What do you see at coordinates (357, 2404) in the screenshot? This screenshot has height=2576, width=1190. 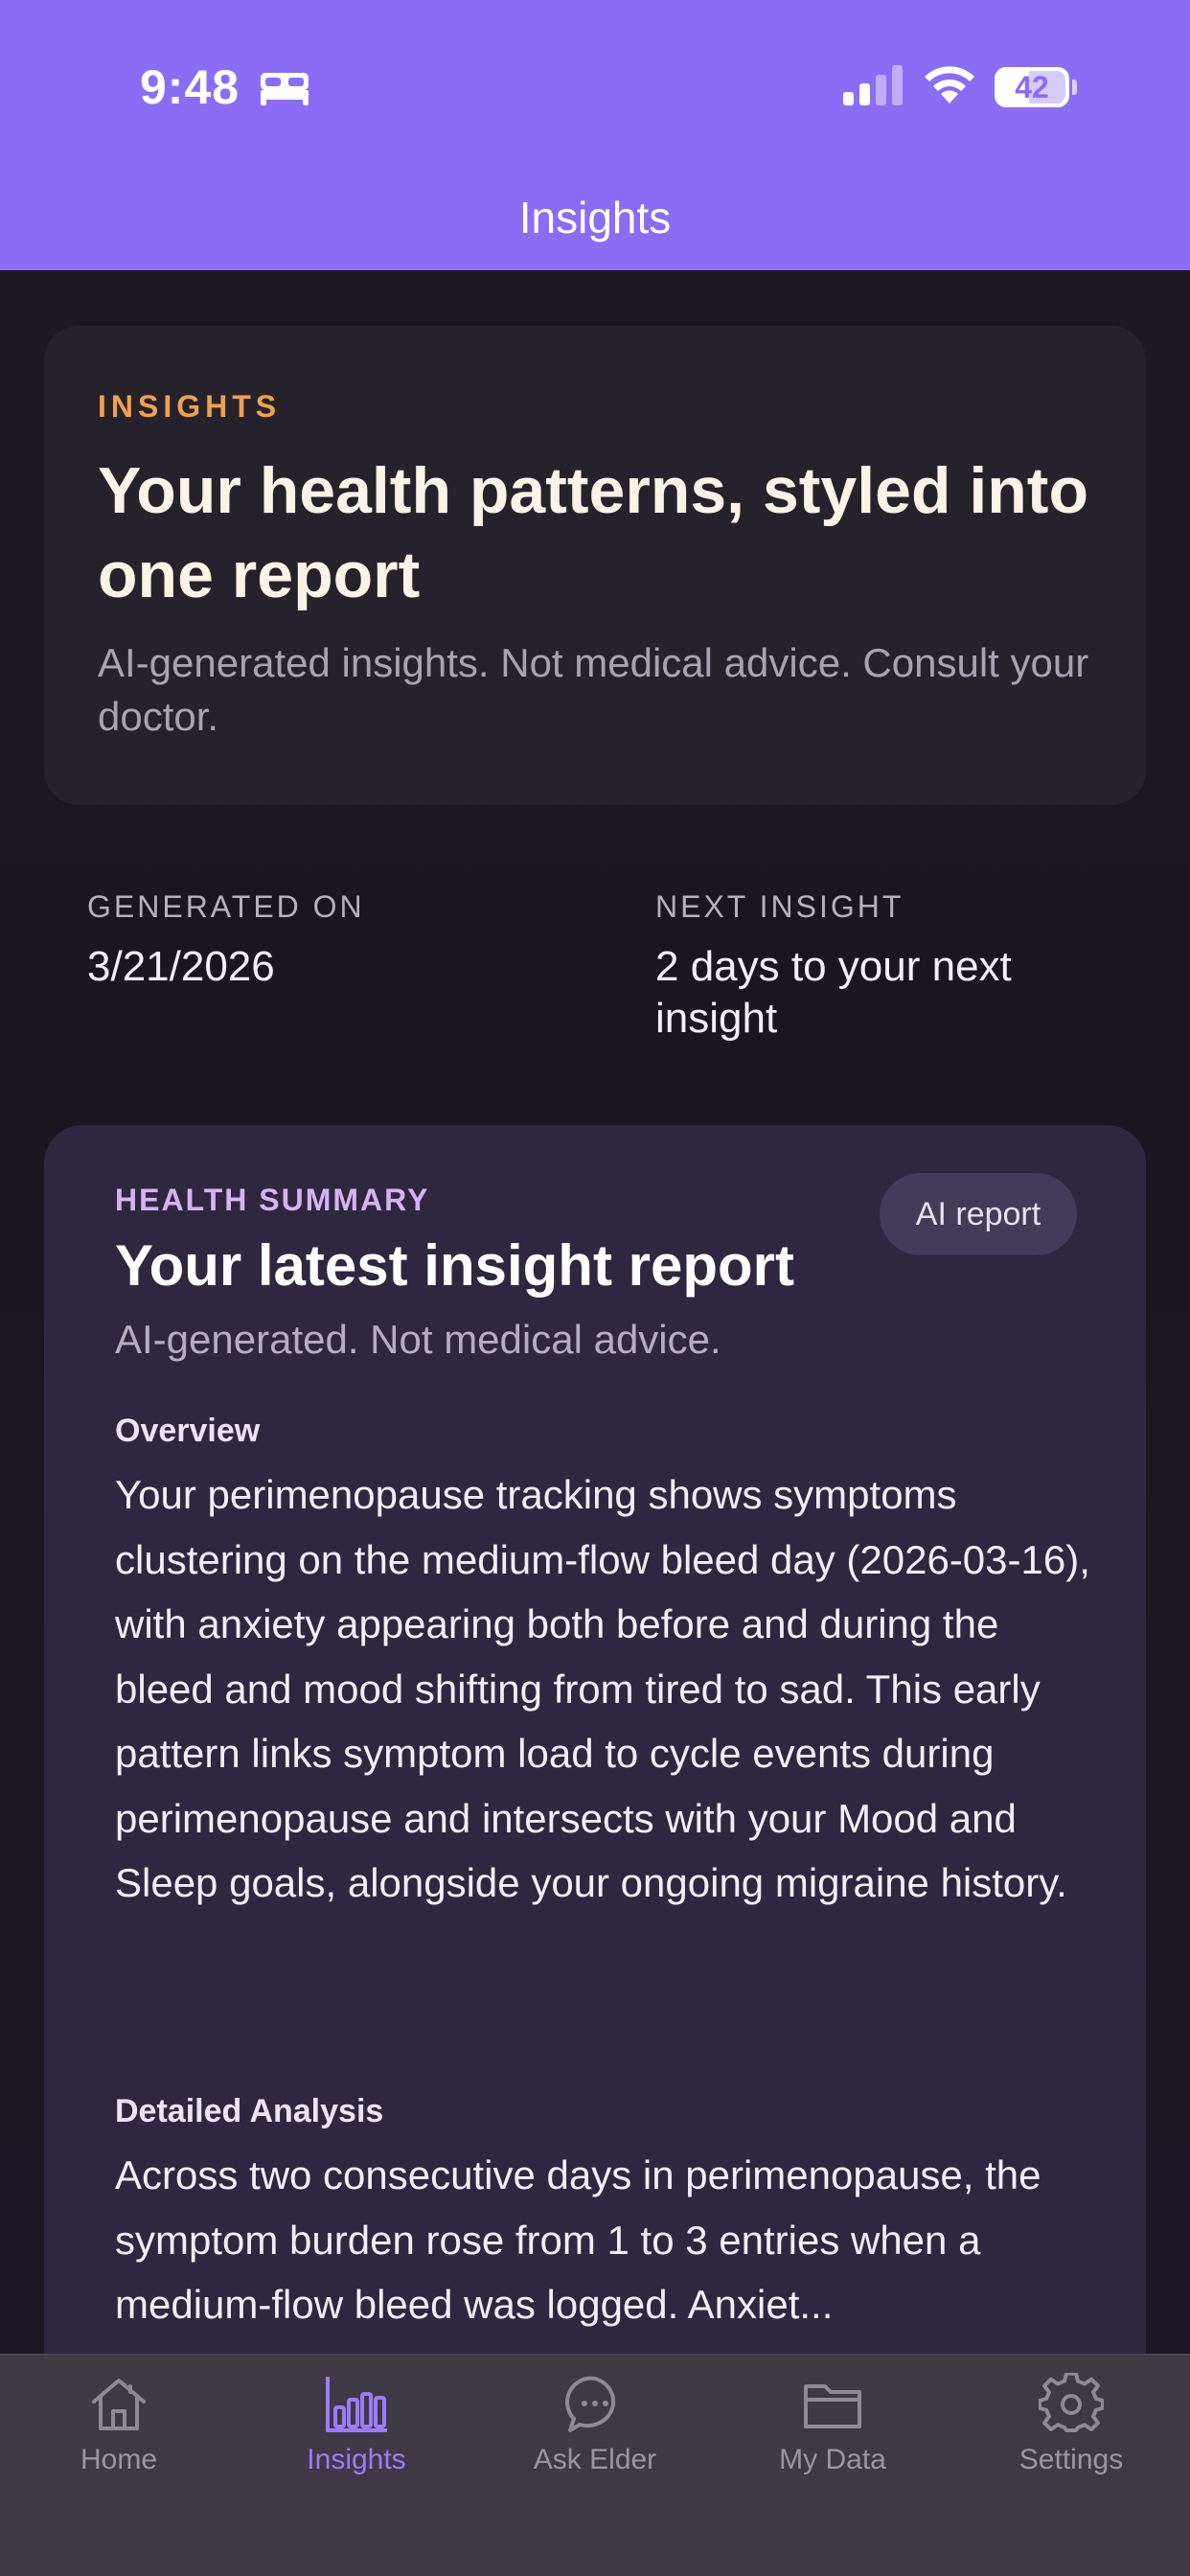 I see `bar-chart-icon` at bounding box center [357, 2404].